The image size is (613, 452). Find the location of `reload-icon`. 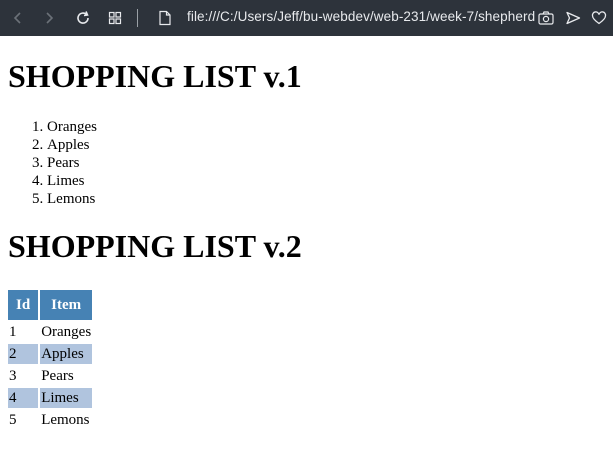

reload-icon is located at coordinates (83, 18).